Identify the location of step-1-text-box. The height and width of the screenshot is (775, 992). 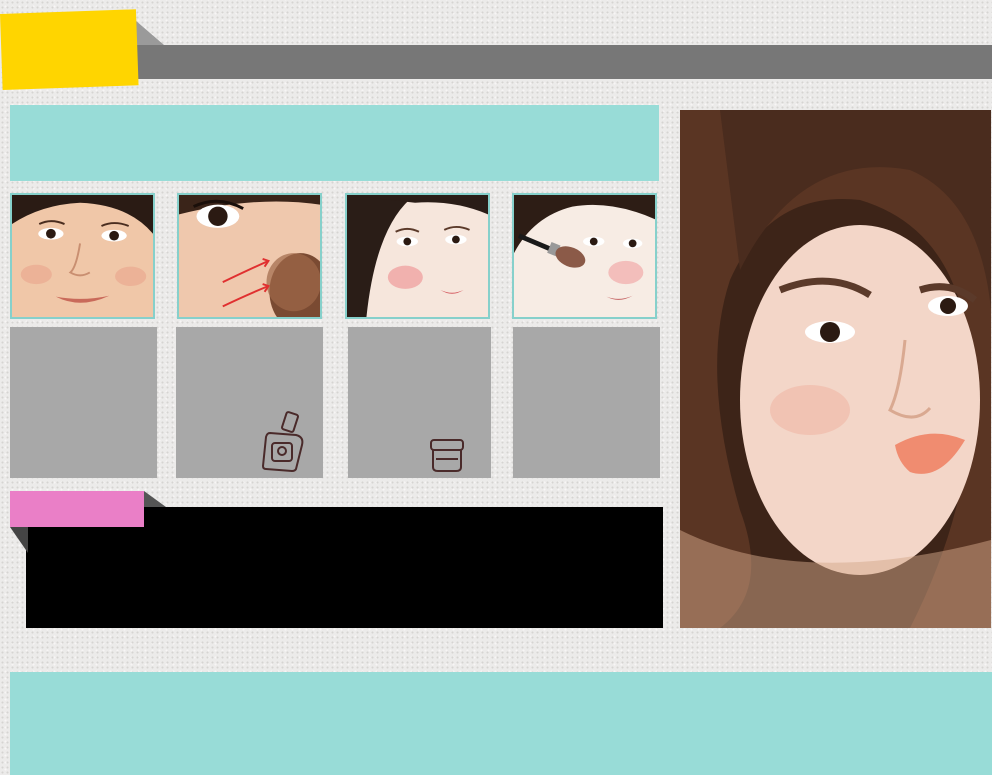
(83, 402).